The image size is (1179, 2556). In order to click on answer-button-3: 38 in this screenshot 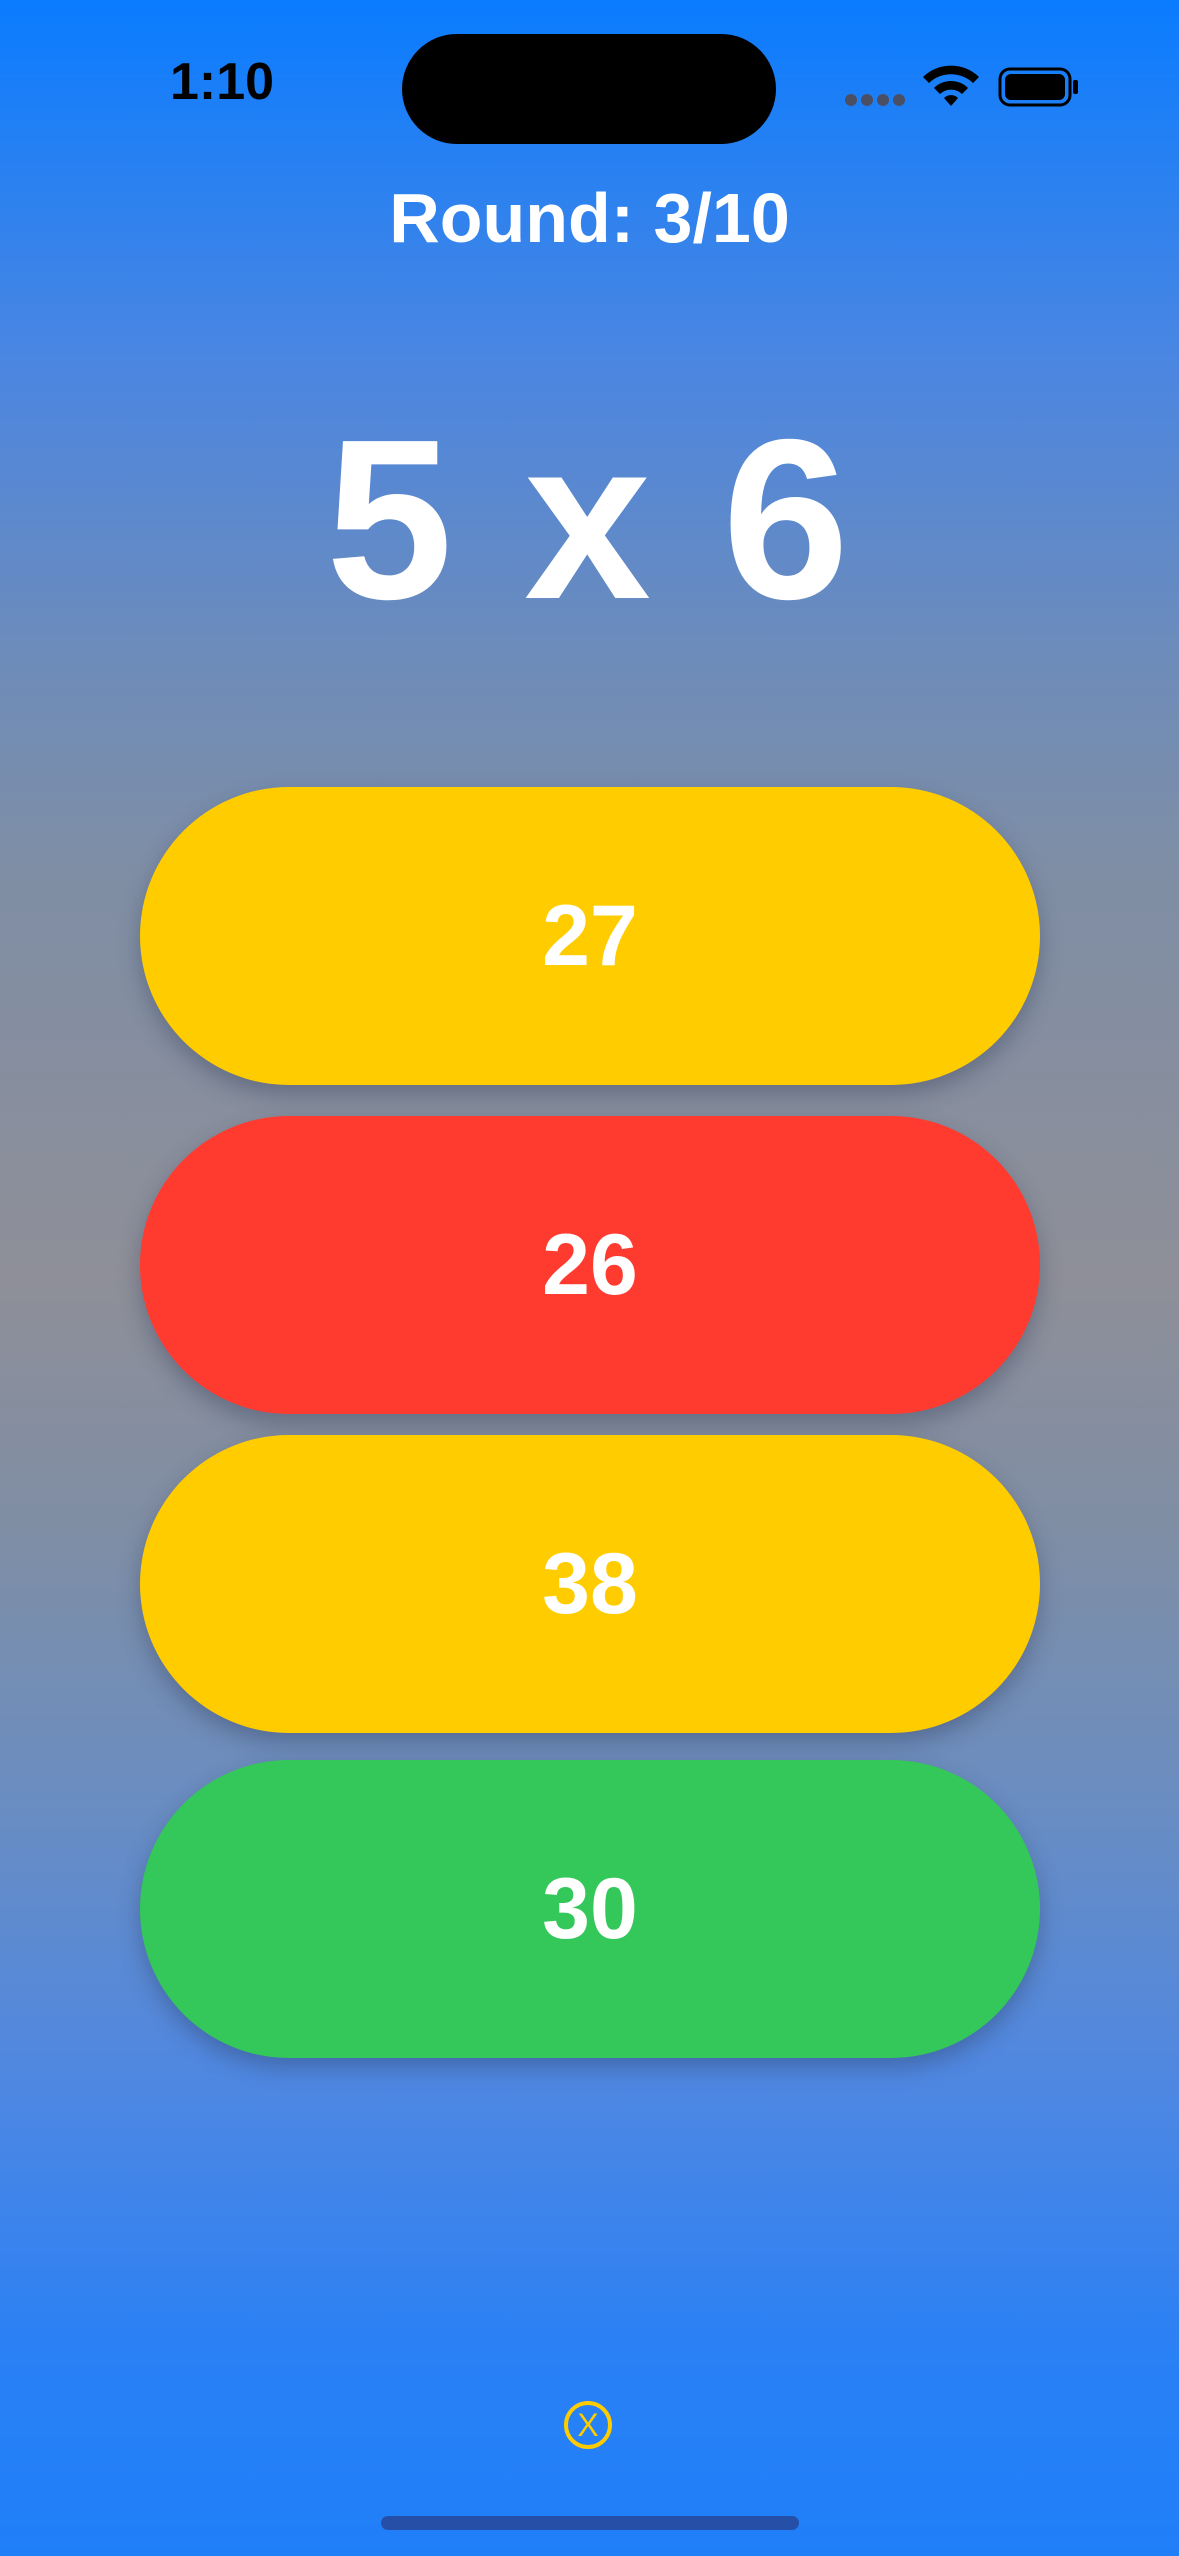, I will do `click(590, 1584)`.